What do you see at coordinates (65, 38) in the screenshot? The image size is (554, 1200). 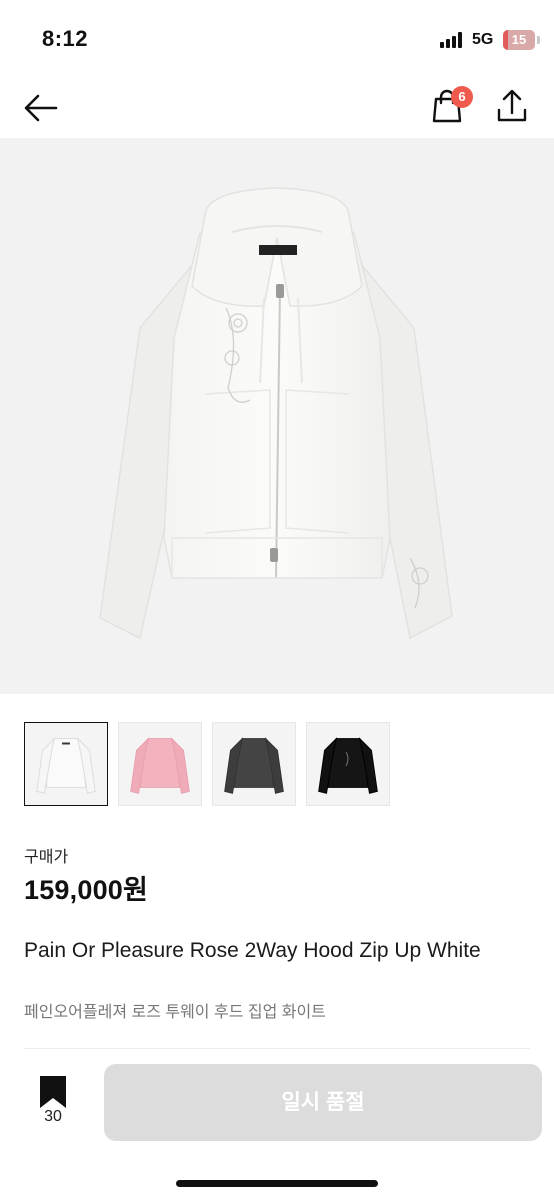 I see `status-time: 8:12` at bounding box center [65, 38].